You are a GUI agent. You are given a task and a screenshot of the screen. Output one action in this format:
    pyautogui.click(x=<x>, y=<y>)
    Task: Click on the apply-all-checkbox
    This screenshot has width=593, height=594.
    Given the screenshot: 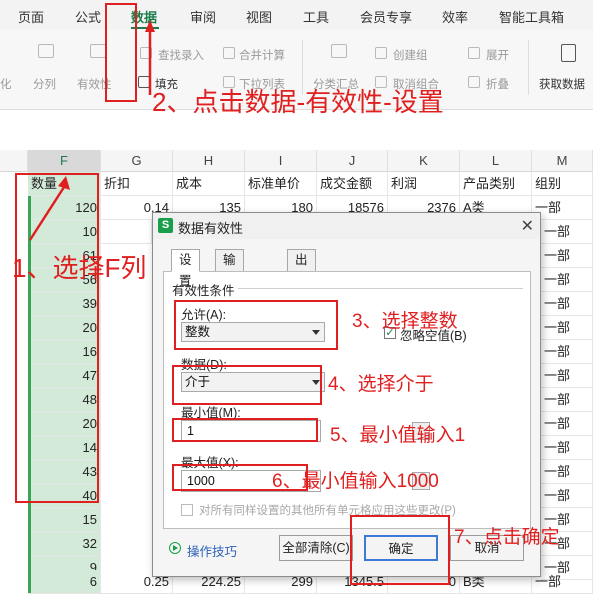 What is the action you would take?
    pyautogui.click(x=187, y=510)
    